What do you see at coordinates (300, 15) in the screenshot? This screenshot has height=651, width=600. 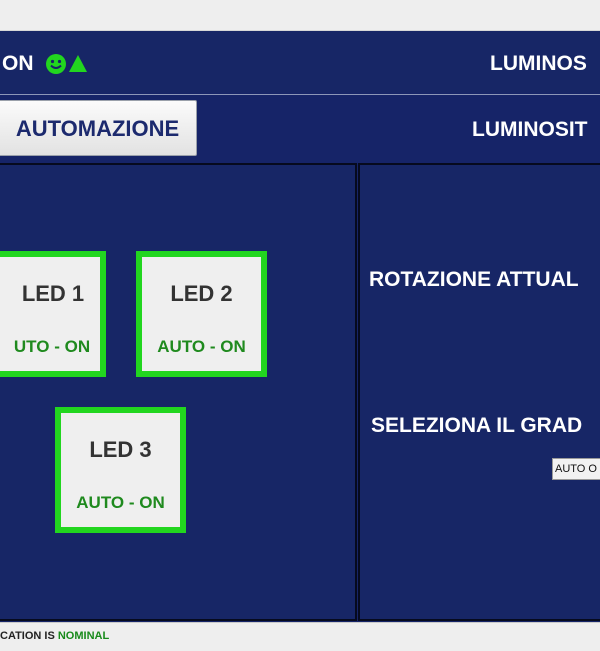 I see `top-bar` at bounding box center [300, 15].